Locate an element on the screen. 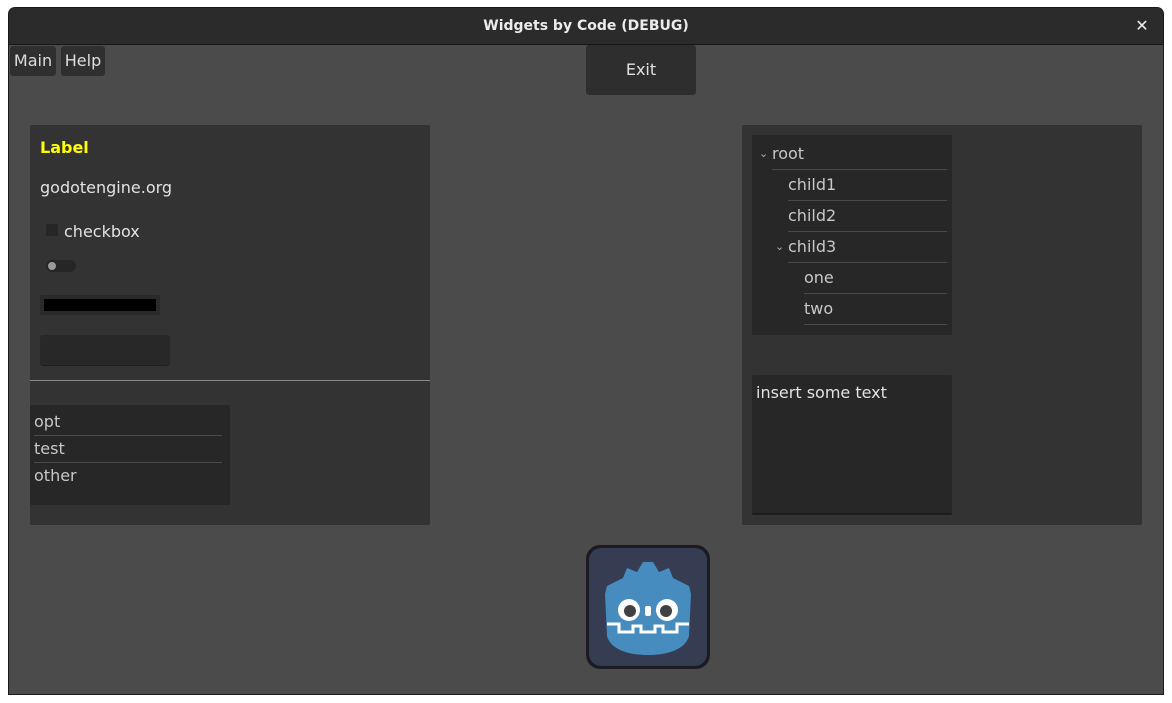  logo-background is located at coordinates (648, 607).